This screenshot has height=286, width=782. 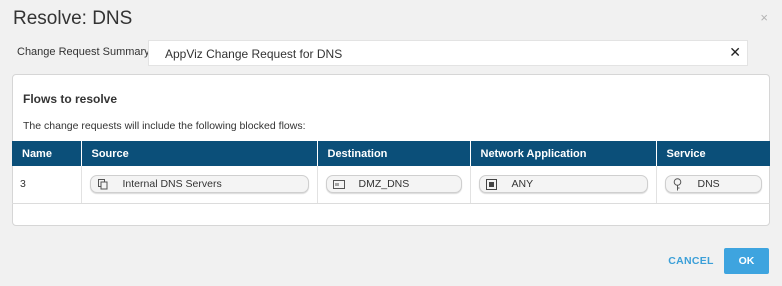 I want to click on column-header-source: Source, so click(x=199, y=153).